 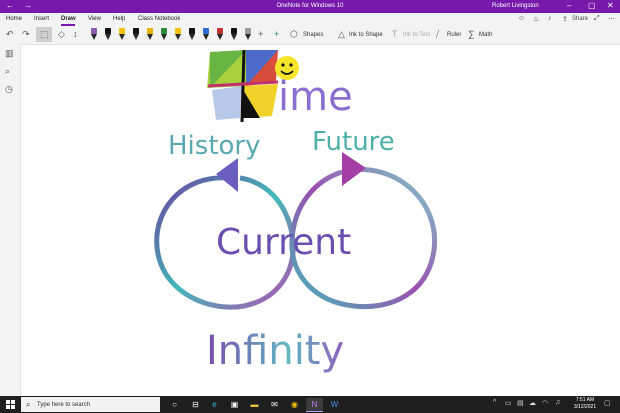 What do you see at coordinates (274, 404) in the screenshot?
I see `mail-icon: ✉` at bounding box center [274, 404].